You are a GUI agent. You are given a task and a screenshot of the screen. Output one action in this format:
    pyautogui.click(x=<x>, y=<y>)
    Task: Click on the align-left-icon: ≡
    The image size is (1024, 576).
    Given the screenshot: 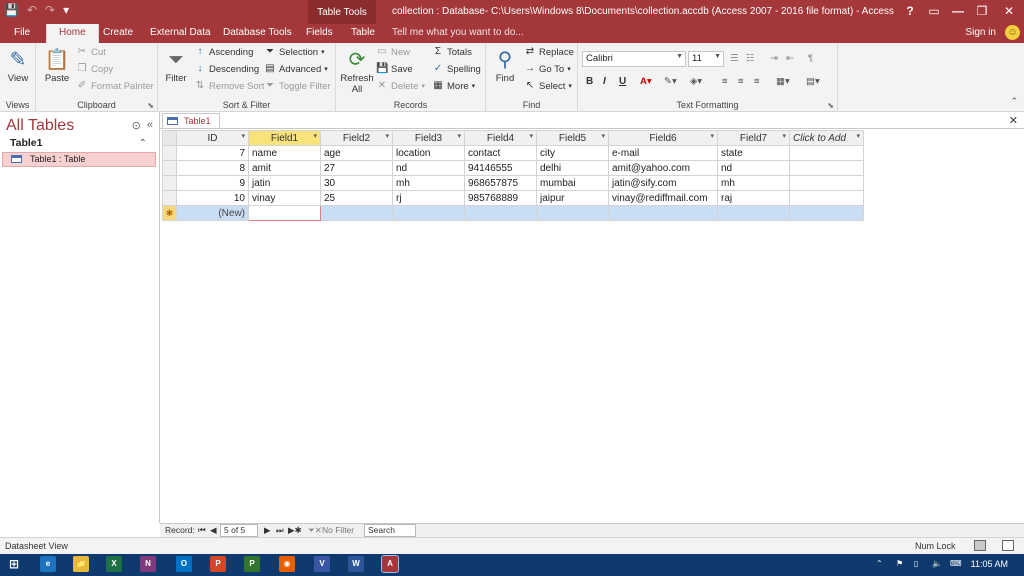 What is the action you would take?
    pyautogui.click(x=725, y=81)
    